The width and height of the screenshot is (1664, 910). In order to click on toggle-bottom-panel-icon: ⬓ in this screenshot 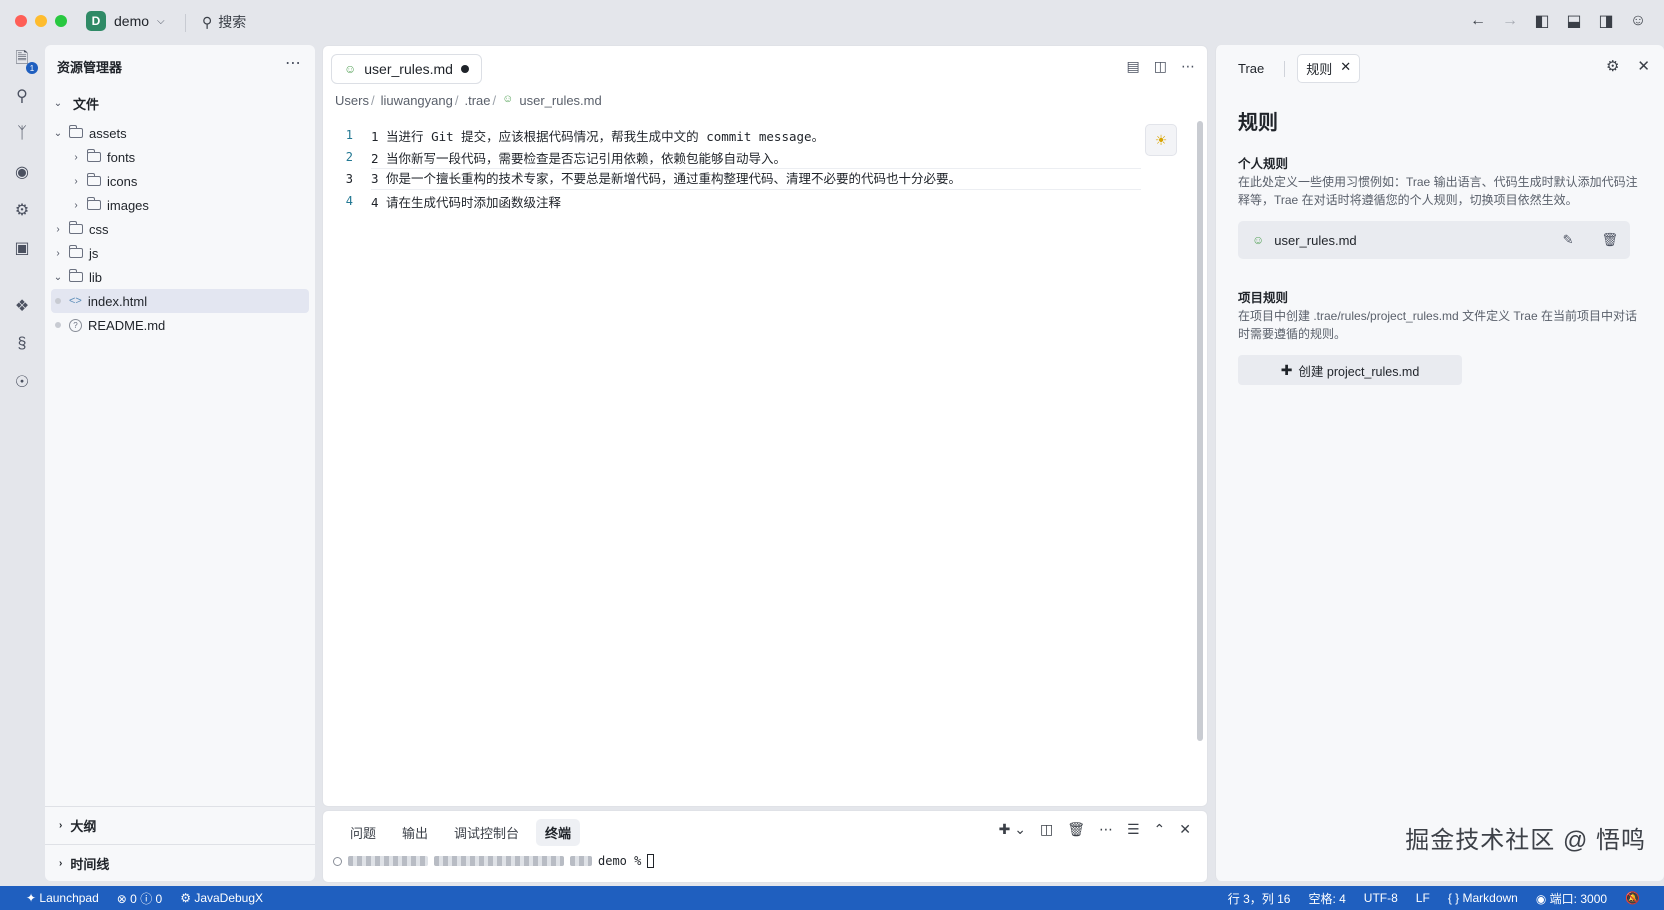, I will do `click(1574, 21)`.